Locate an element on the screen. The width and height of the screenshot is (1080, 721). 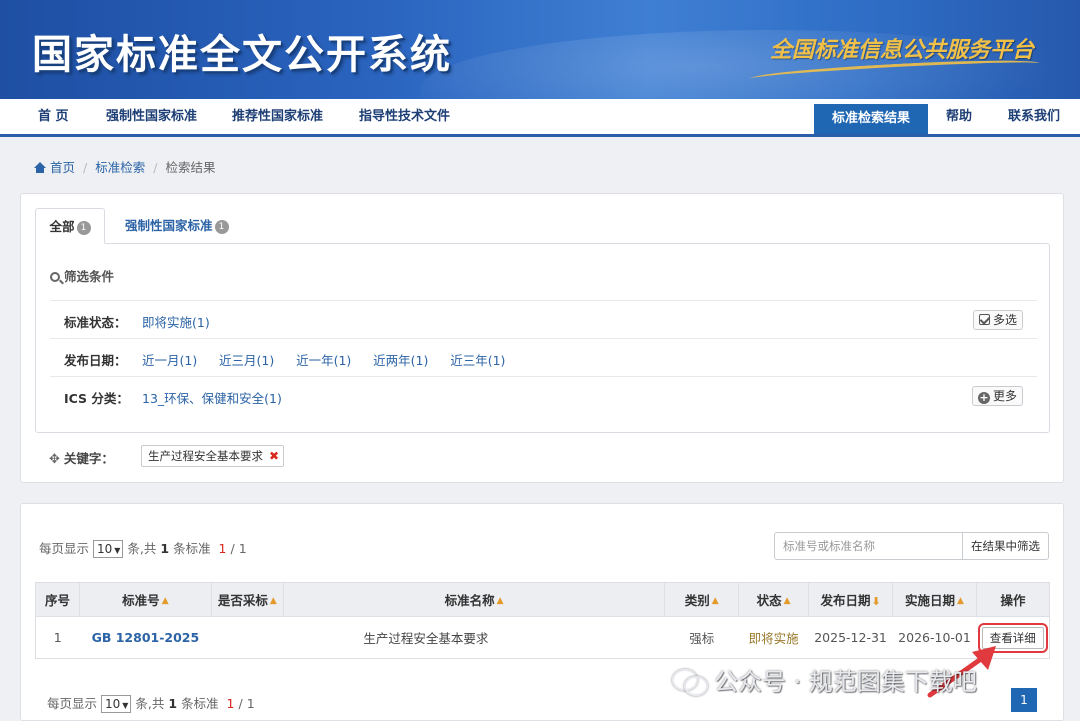
filter-option-upcoming: 即将实施(1) is located at coordinates (176, 322).